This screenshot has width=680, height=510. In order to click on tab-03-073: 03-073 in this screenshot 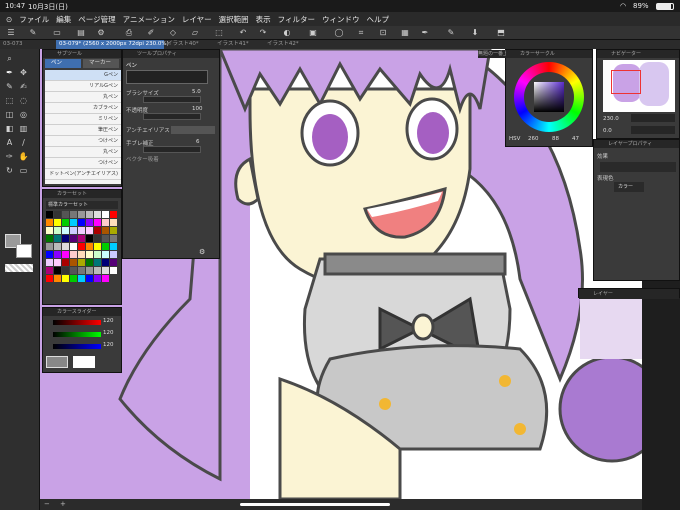, I will do `click(28, 44)`.